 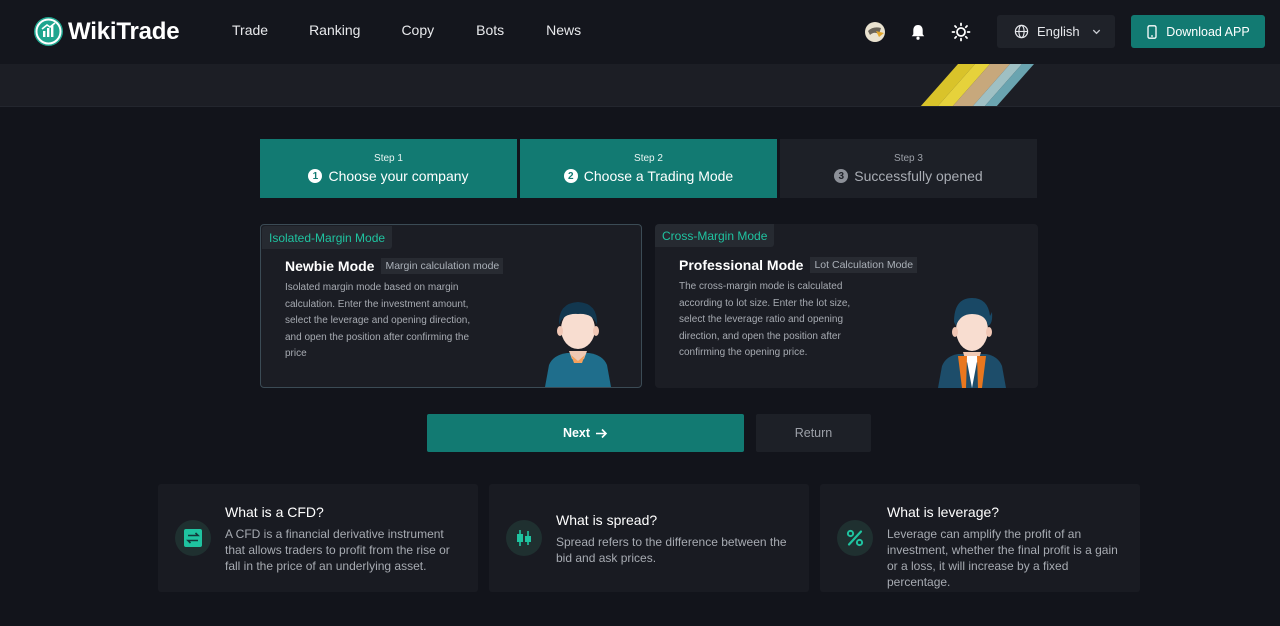 What do you see at coordinates (330, 266) in the screenshot?
I see `mode-title: Newbie Mode` at bounding box center [330, 266].